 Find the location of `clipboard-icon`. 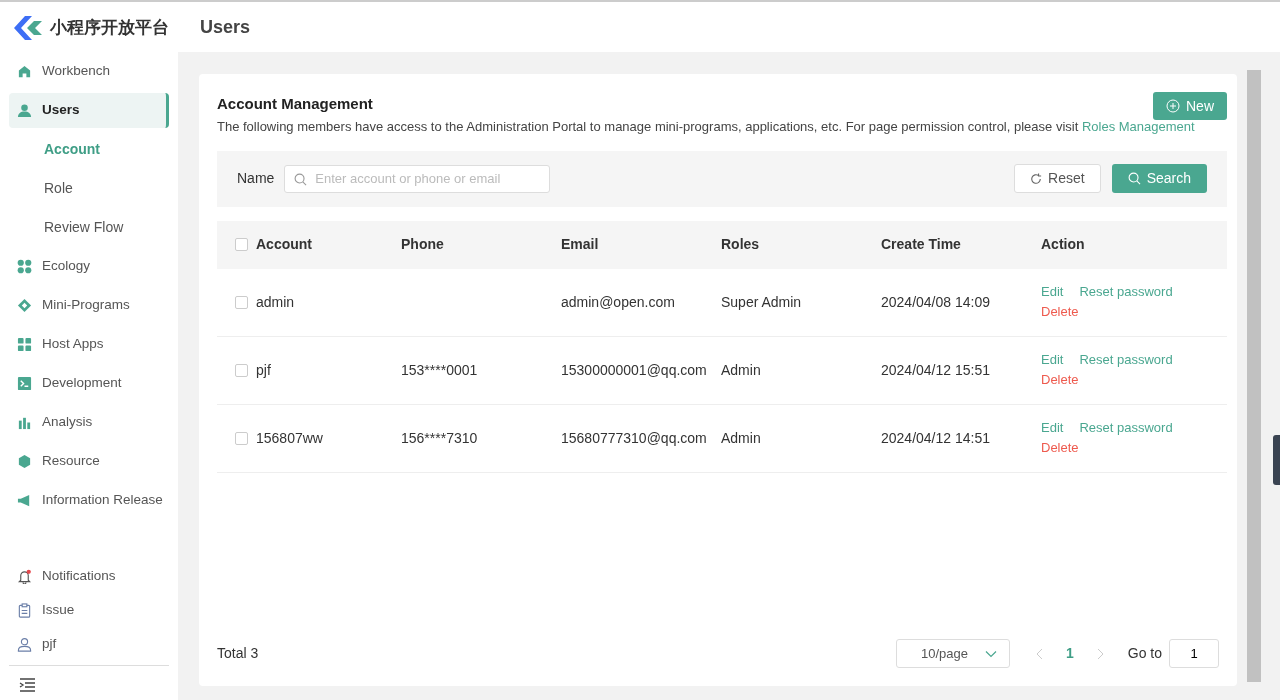

clipboard-icon is located at coordinates (24, 610).